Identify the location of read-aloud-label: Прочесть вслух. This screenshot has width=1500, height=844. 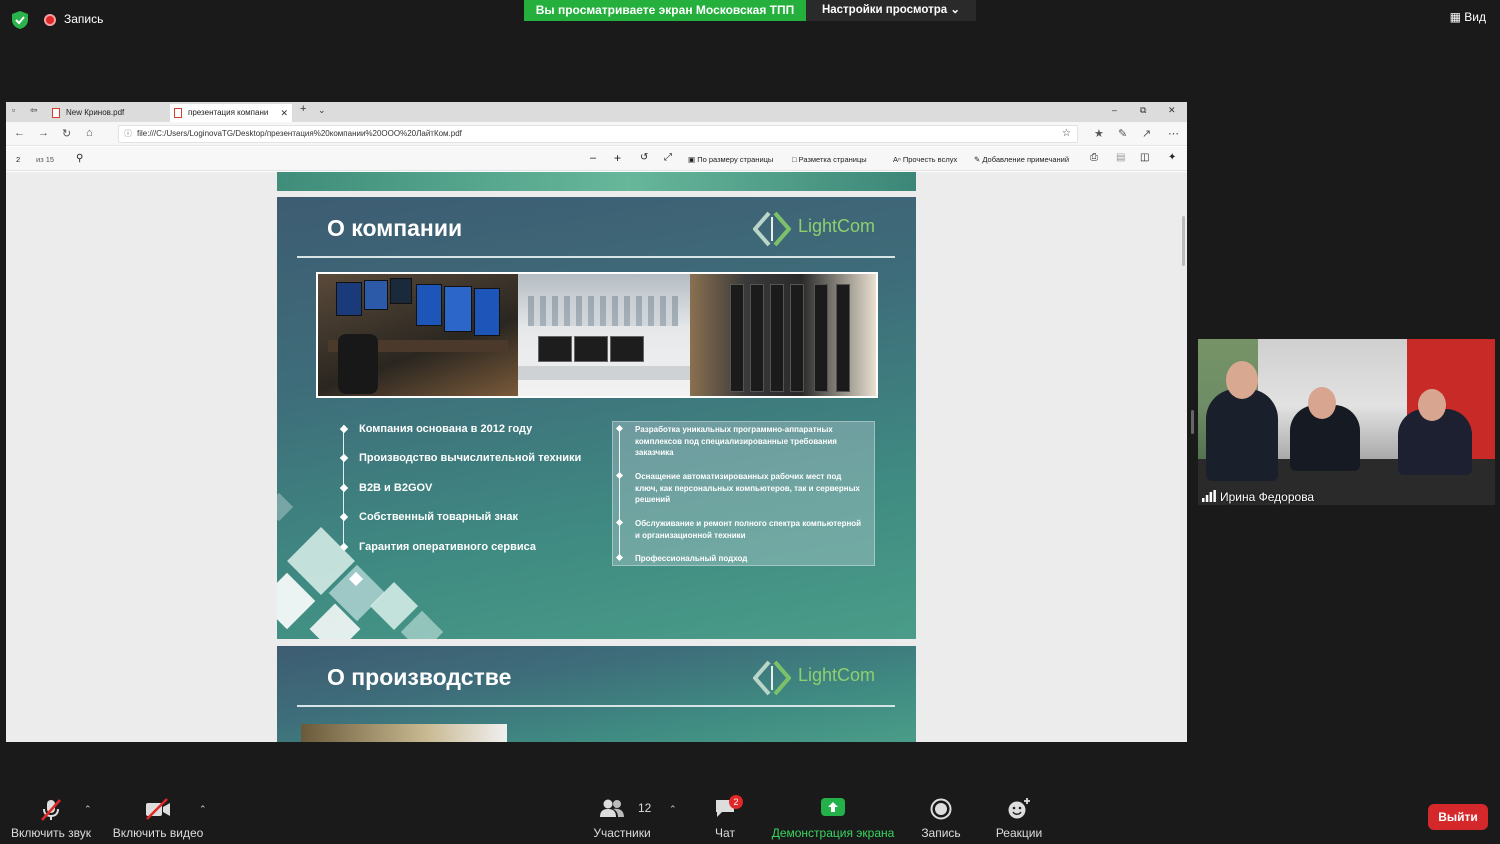
(930, 159).